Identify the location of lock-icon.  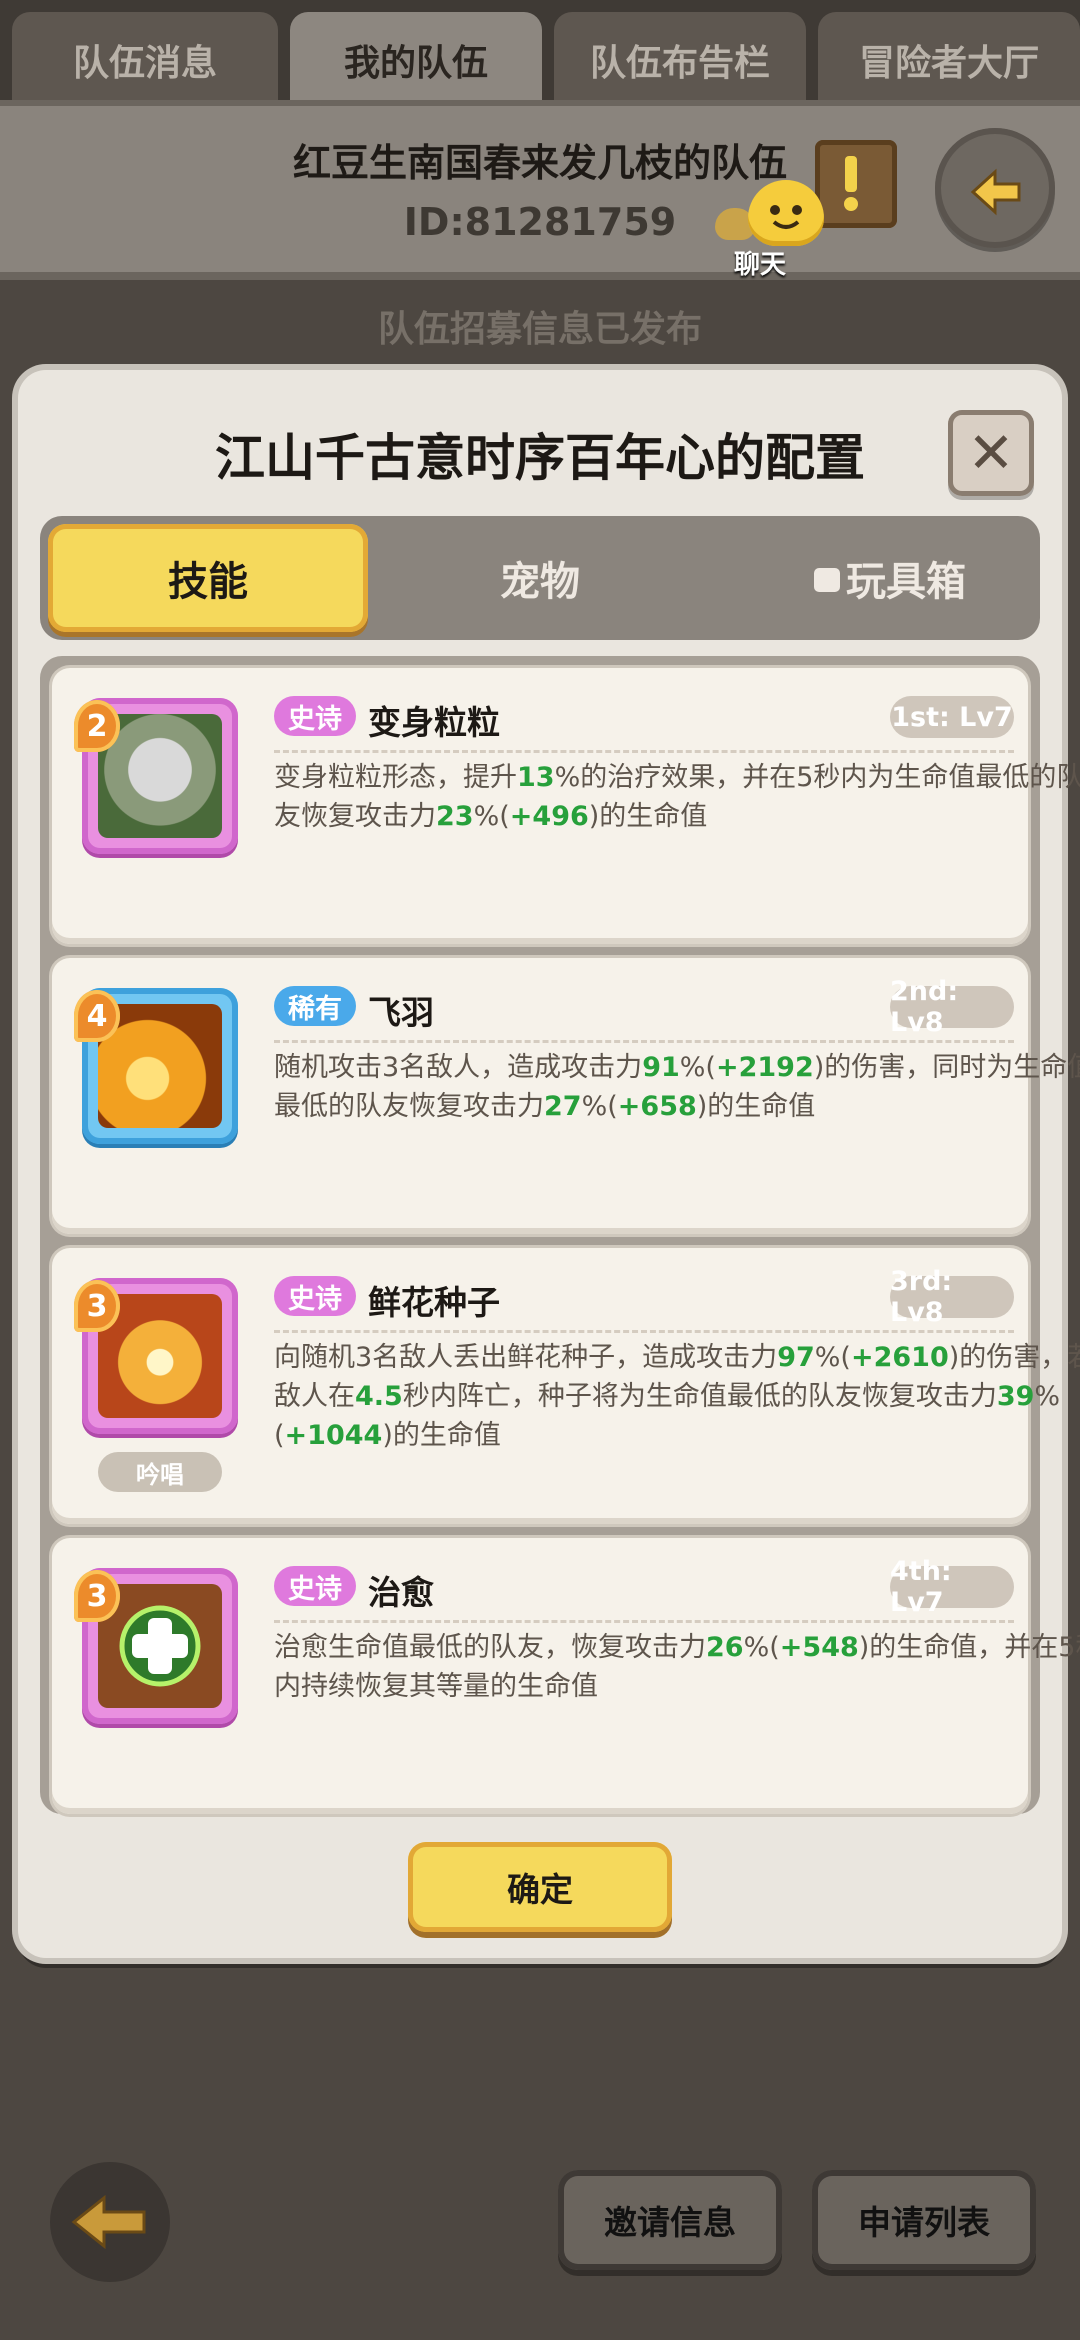
(827, 580).